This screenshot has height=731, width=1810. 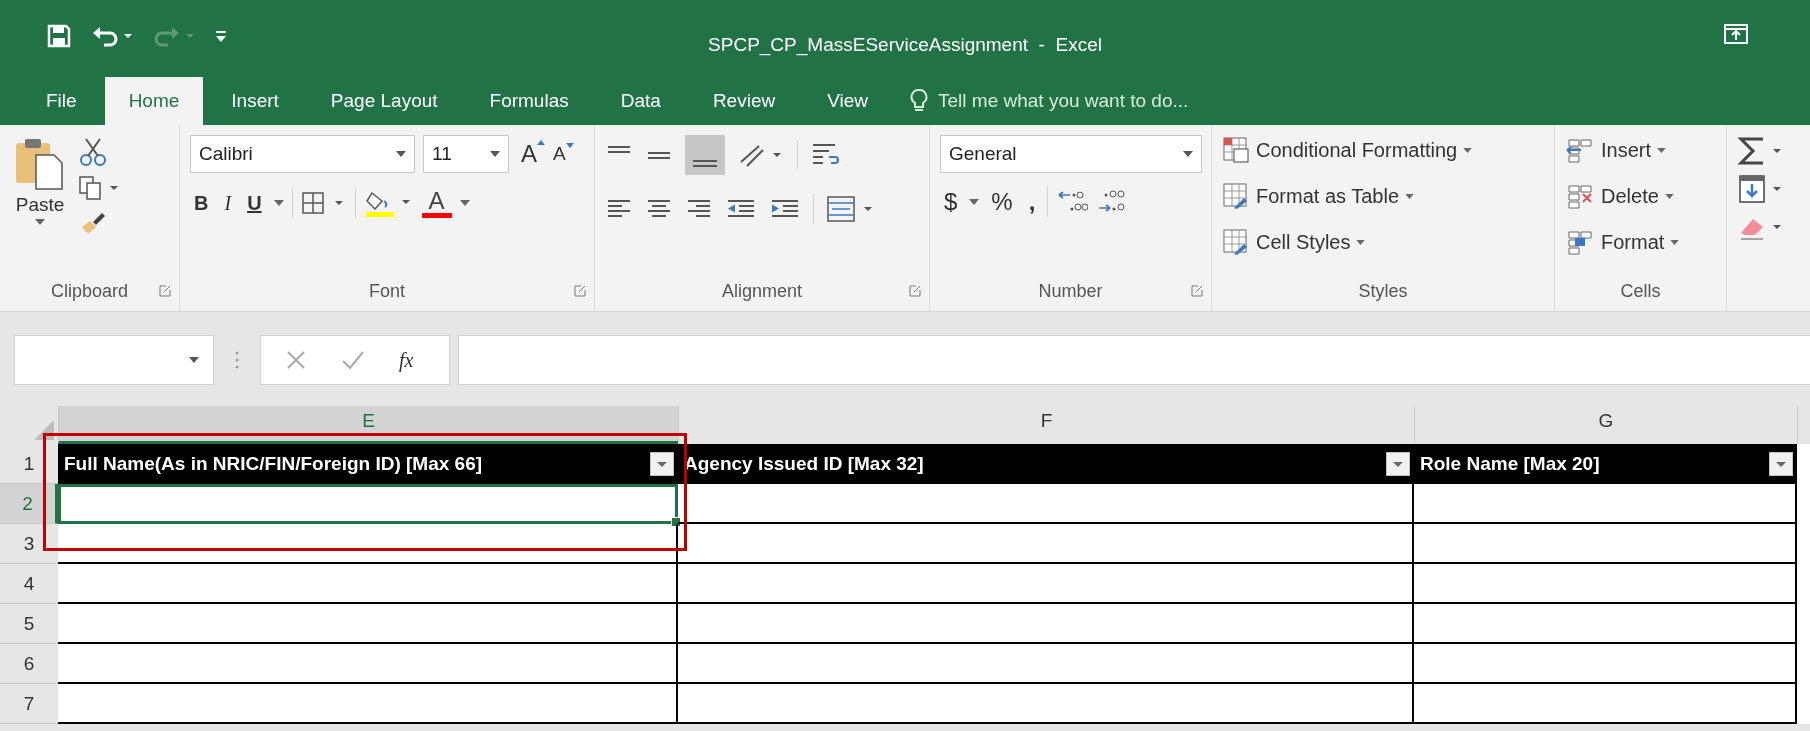 I want to click on group-label: Styles, so click(x=1383, y=291).